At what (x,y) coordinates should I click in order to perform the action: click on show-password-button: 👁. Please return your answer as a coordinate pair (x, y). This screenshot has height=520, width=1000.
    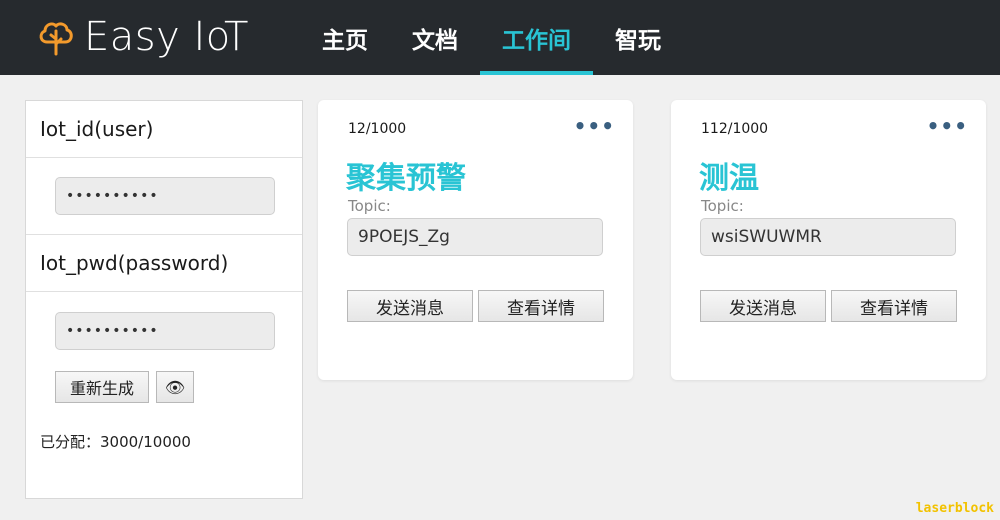
    Looking at the image, I should click on (175, 387).